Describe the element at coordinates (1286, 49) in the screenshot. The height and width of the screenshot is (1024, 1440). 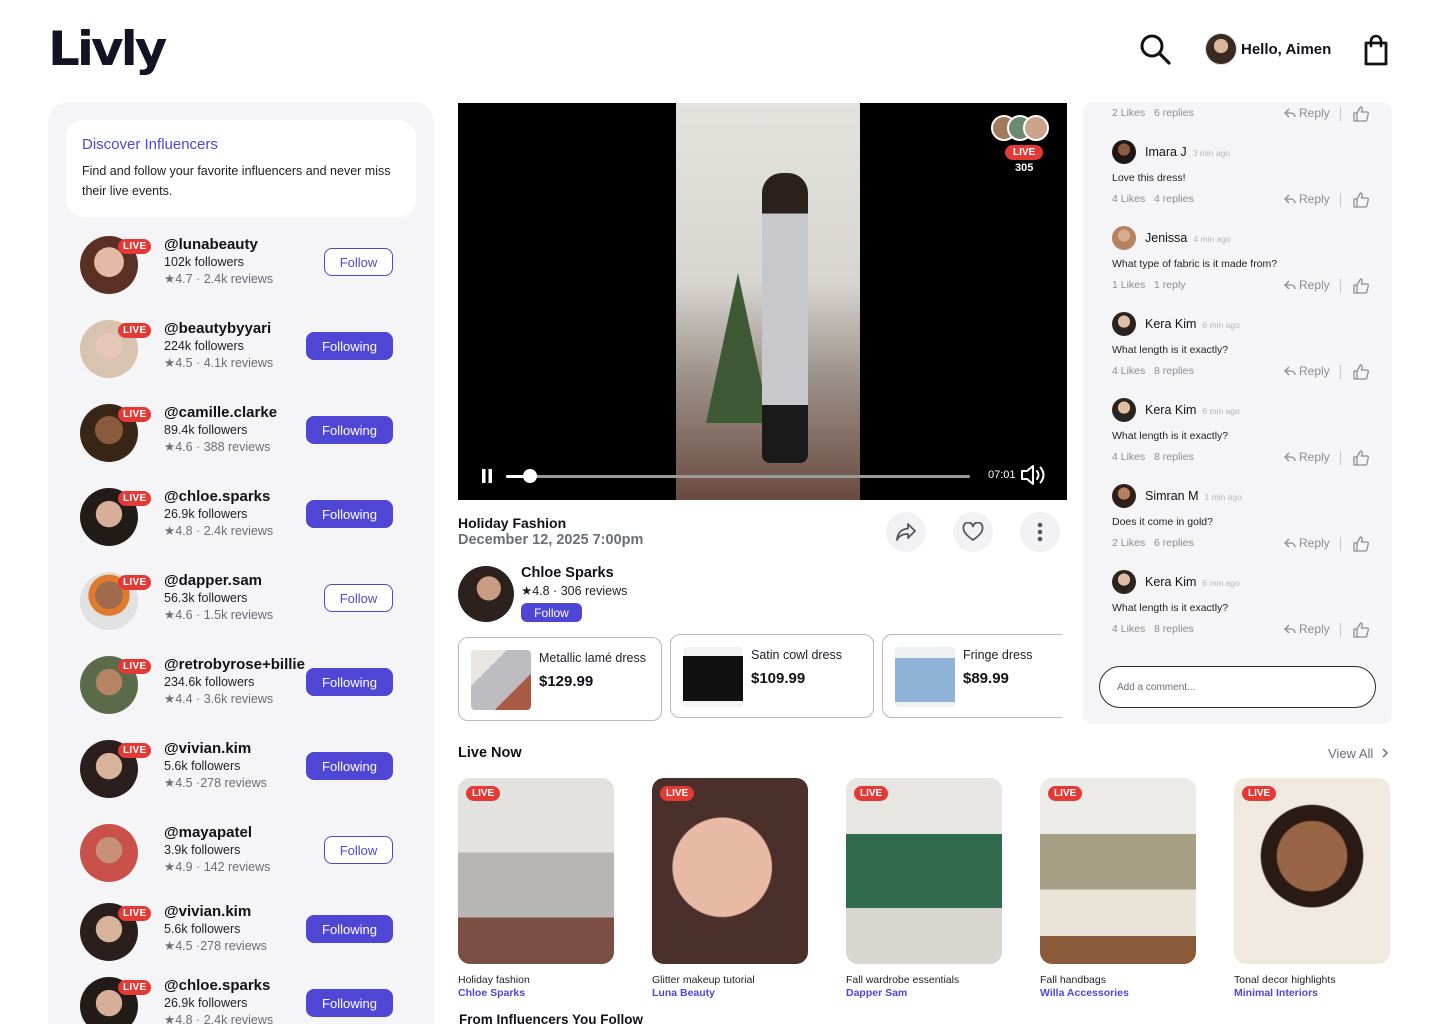
I see `user-greeting: Hello, Aimen` at that location.